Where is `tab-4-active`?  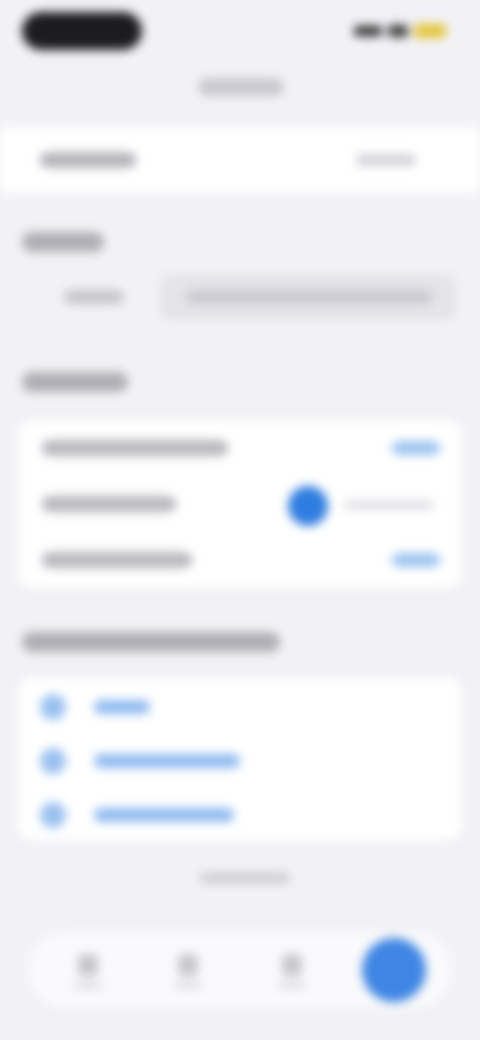
tab-4-active is located at coordinates (394, 970).